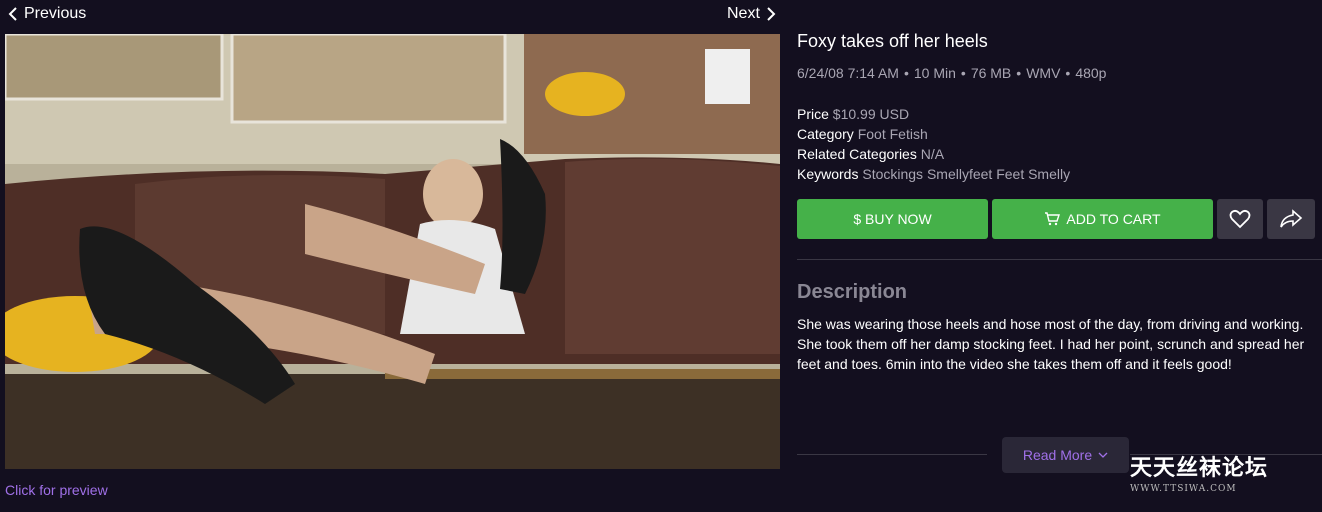 This screenshot has width=1322, height=512. I want to click on previous-label: Previous, so click(55, 13).